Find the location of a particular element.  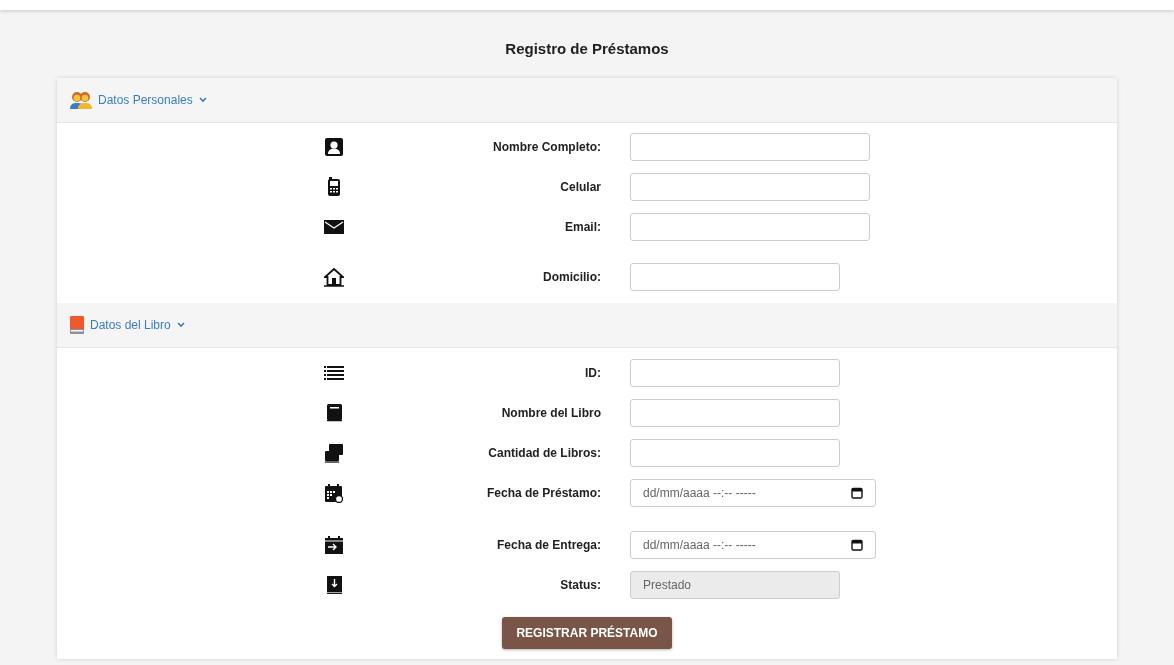

field-label: Cantidad de Libros: is located at coordinates (544, 453).